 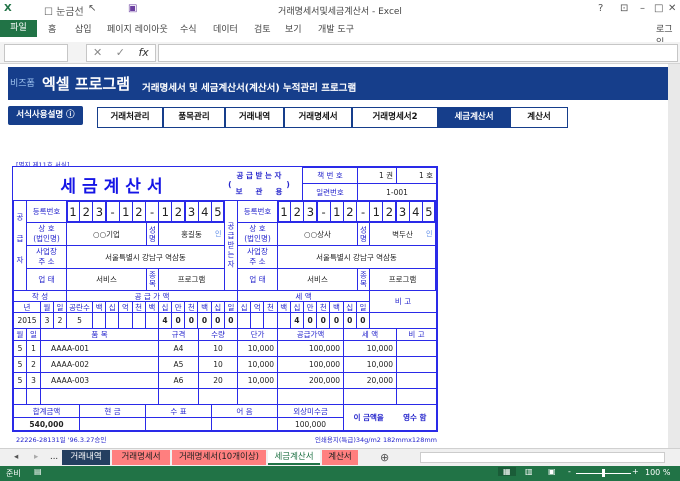 I want to click on nav-button-4: 거래명세서2, so click(x=395, y=117).